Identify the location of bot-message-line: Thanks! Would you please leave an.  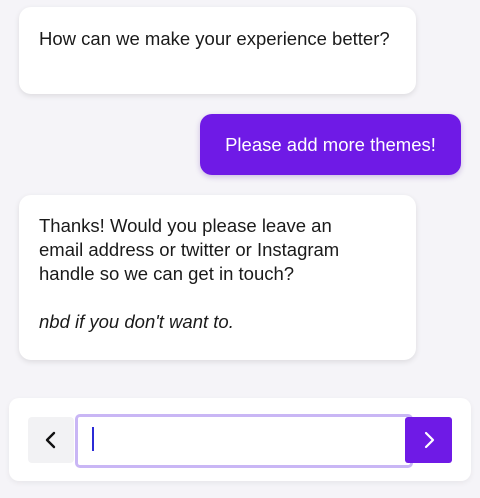
(185, 225).